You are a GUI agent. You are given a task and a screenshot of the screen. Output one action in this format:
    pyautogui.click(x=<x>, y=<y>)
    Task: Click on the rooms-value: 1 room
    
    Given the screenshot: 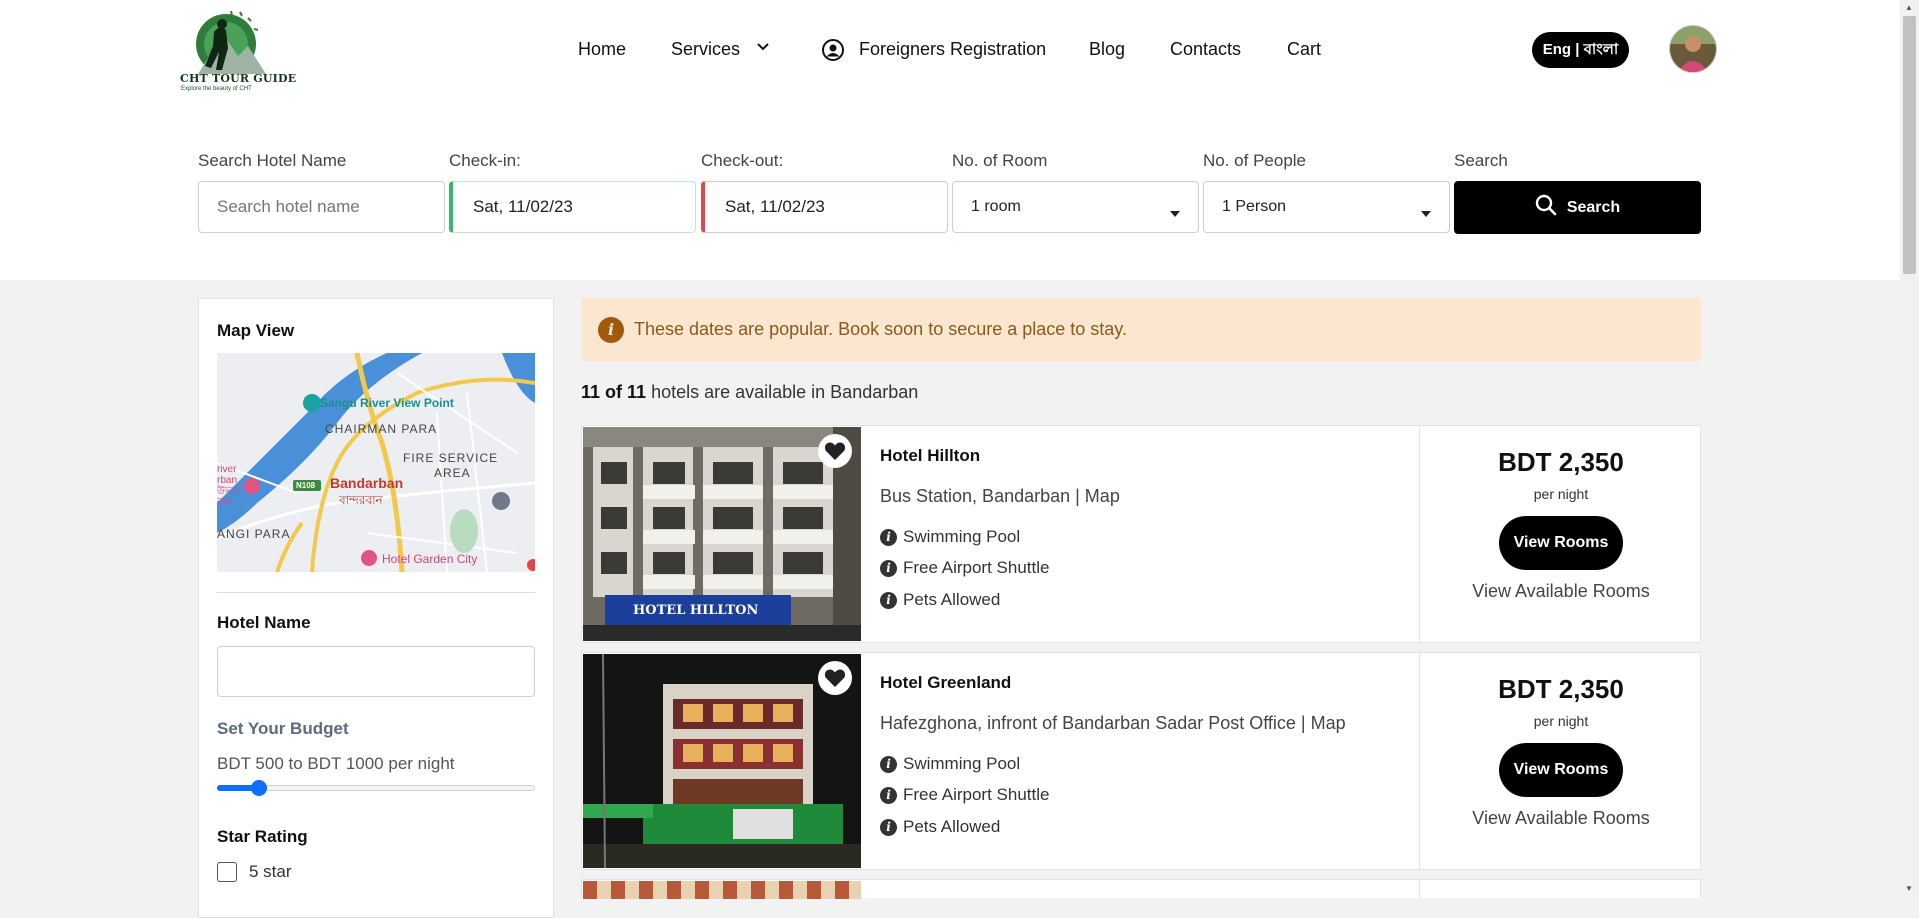 What is the action you would take?
    pyautogui.click(x=996, y=206)
    